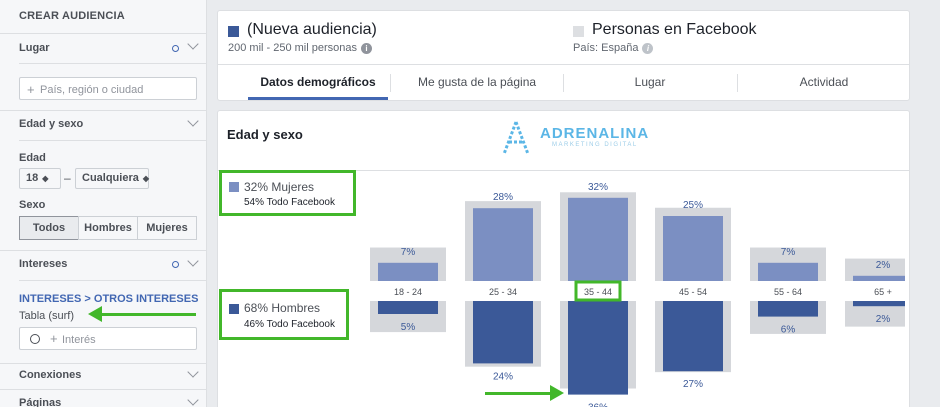 Image resolution: width=940 pixels, height=407 pixels. Describe the element at coordinates (43, 264) in the screenshot. I see `section-intereses-label: Intereses` at that location.